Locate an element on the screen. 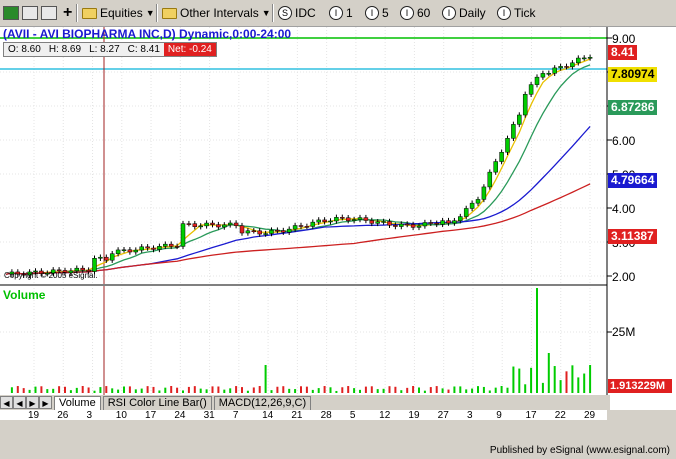 The width and height of the screenshot is (676, 459). other-intervals-dropdown: Other Intervals ▼ is located at coordinates (216, 13).